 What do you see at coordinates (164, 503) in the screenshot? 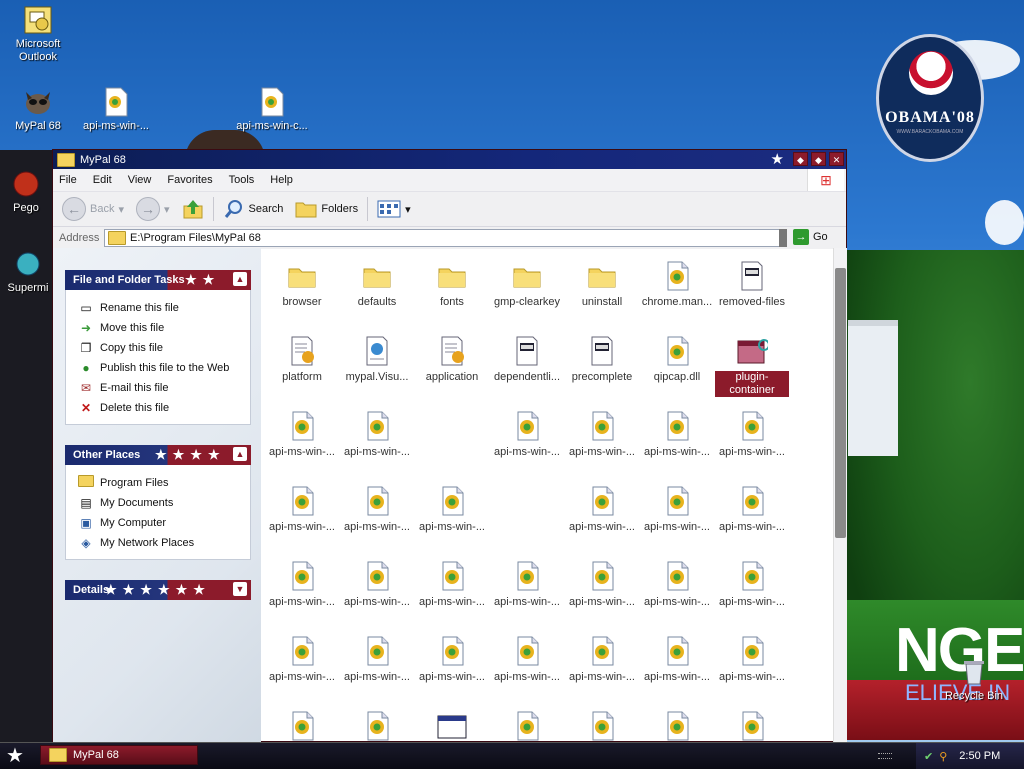
I see `place-my-documents: ▤ My Documents` at bounding box center [164, 503].